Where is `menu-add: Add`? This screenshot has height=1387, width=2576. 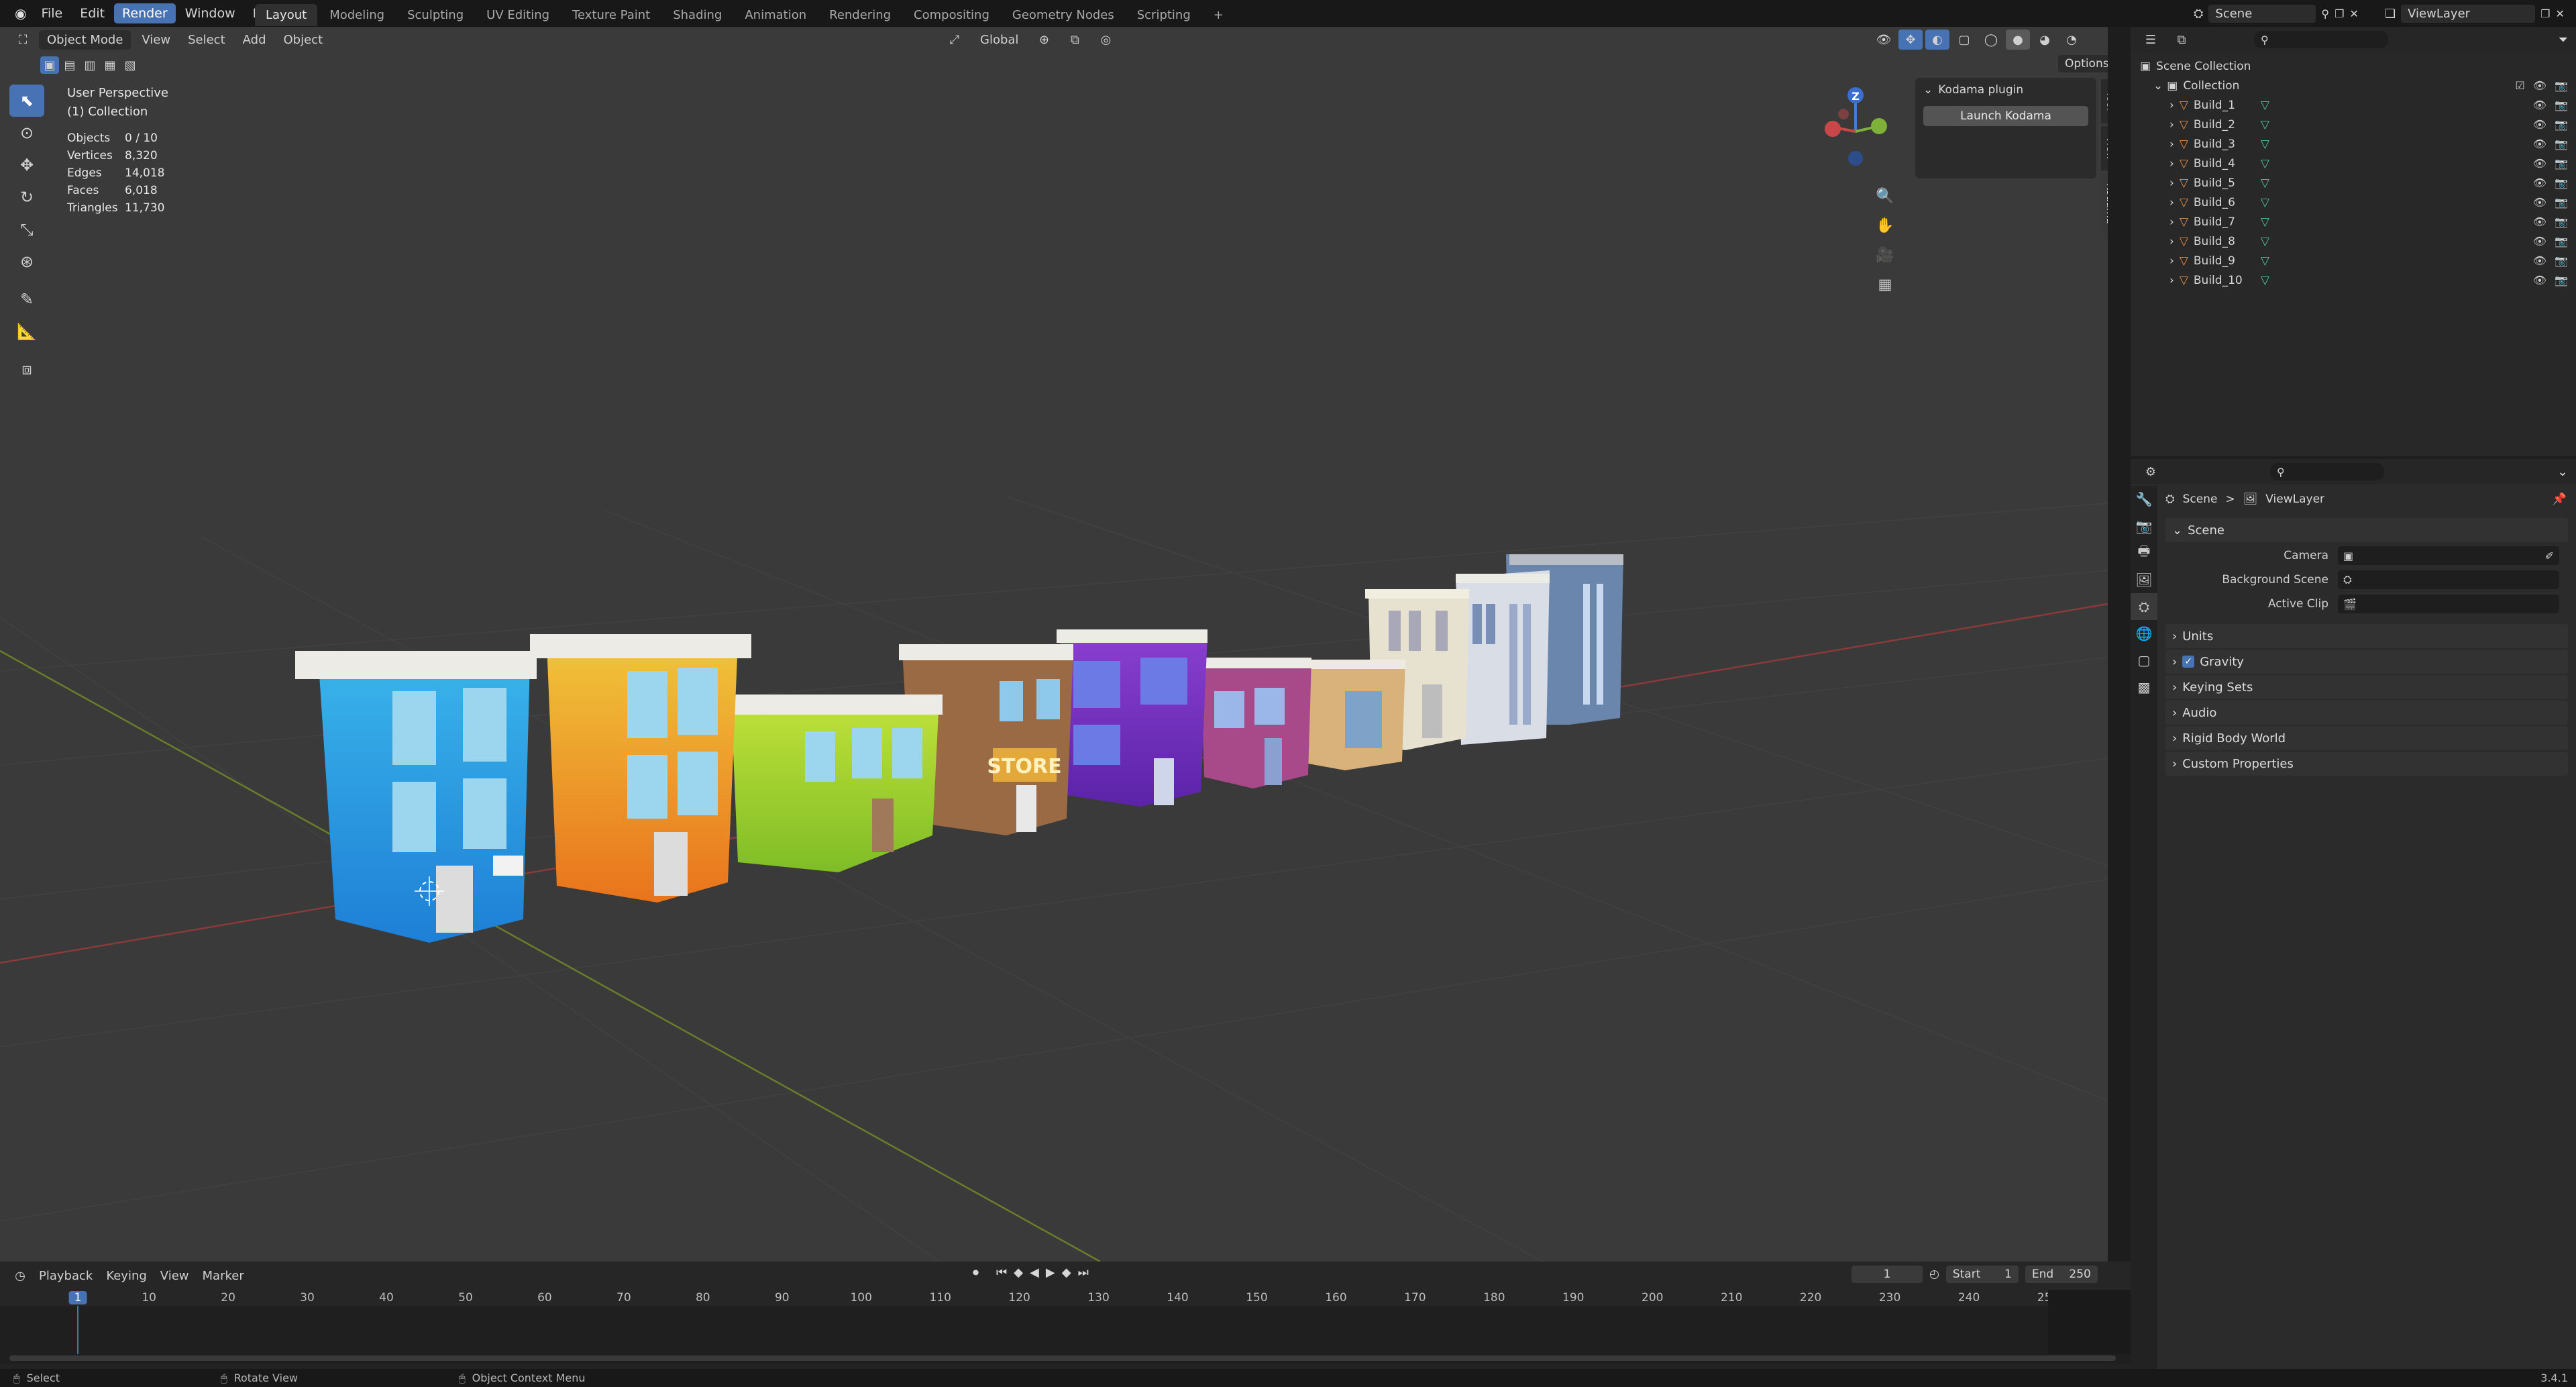
menu-add: Add is located at coordinates (254, 40).